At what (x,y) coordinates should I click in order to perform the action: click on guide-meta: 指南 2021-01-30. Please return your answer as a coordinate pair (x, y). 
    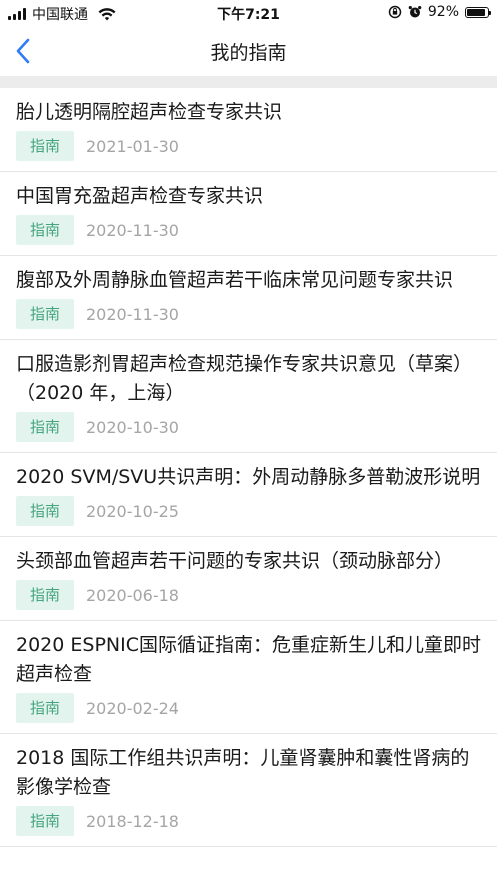
    Looking at the image, I should click on (248, 146).